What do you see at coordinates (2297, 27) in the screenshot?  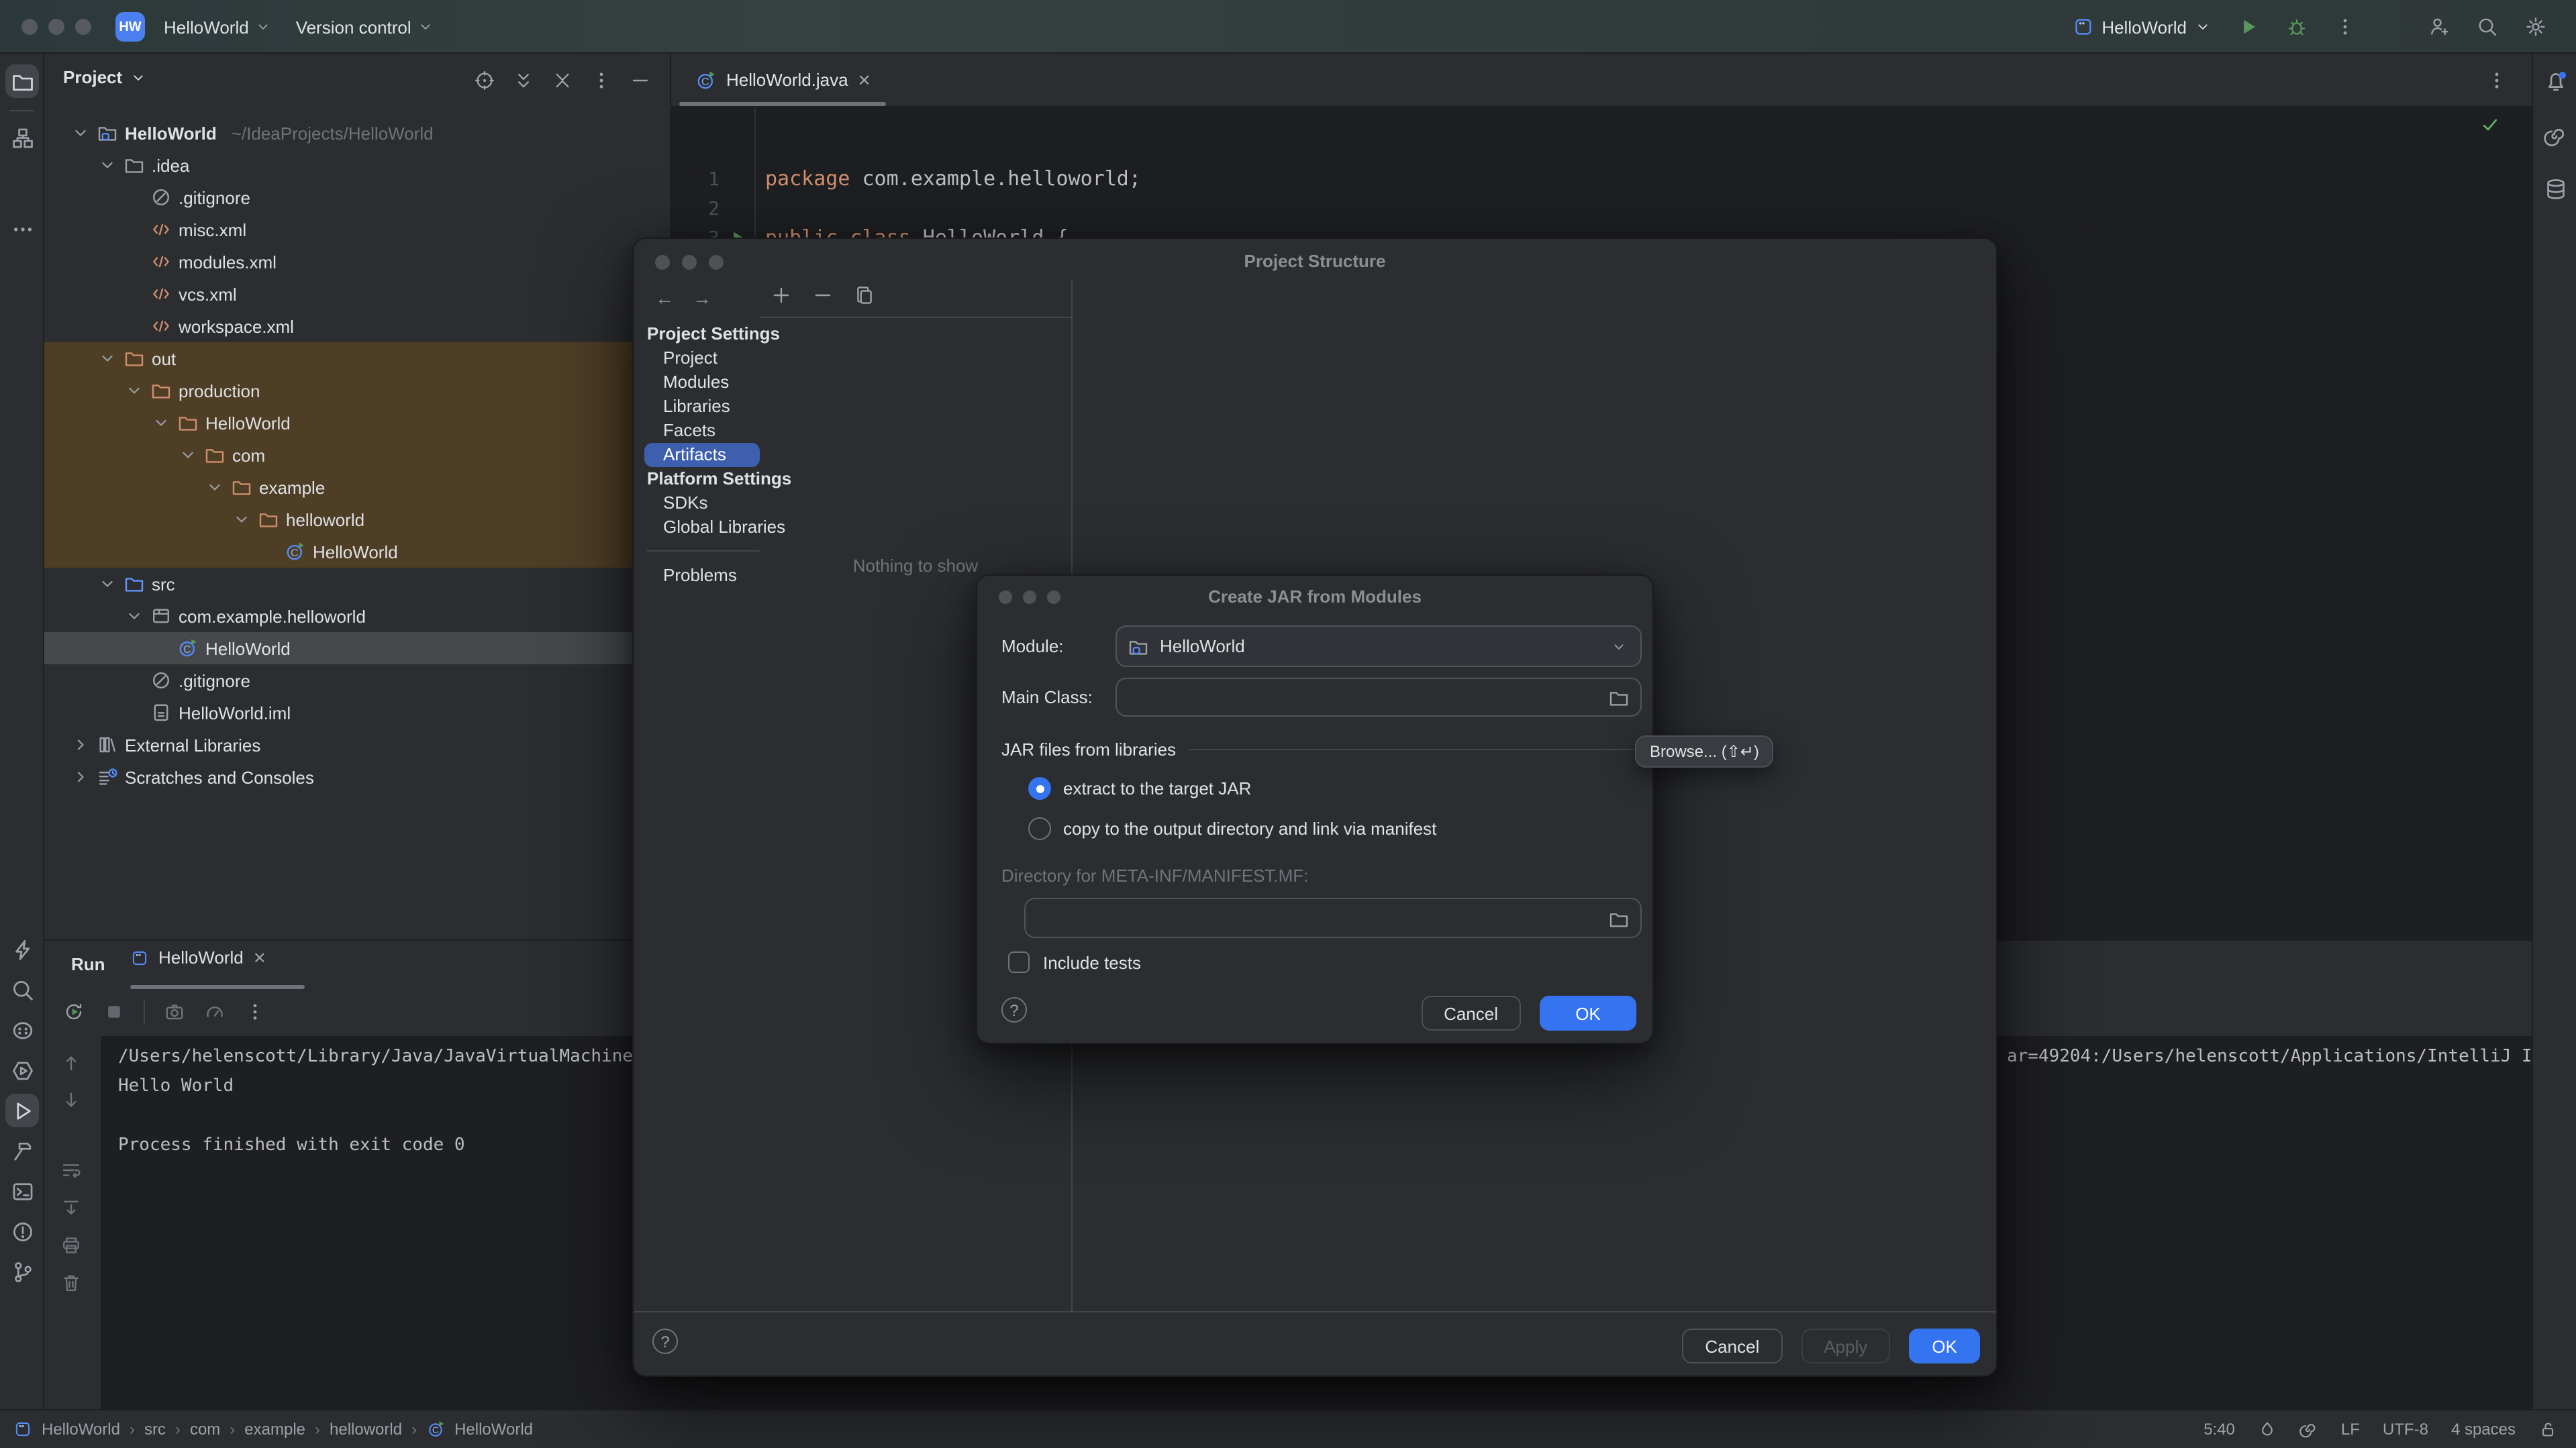 I see `debug-button` at bounding box center [2297, 27].